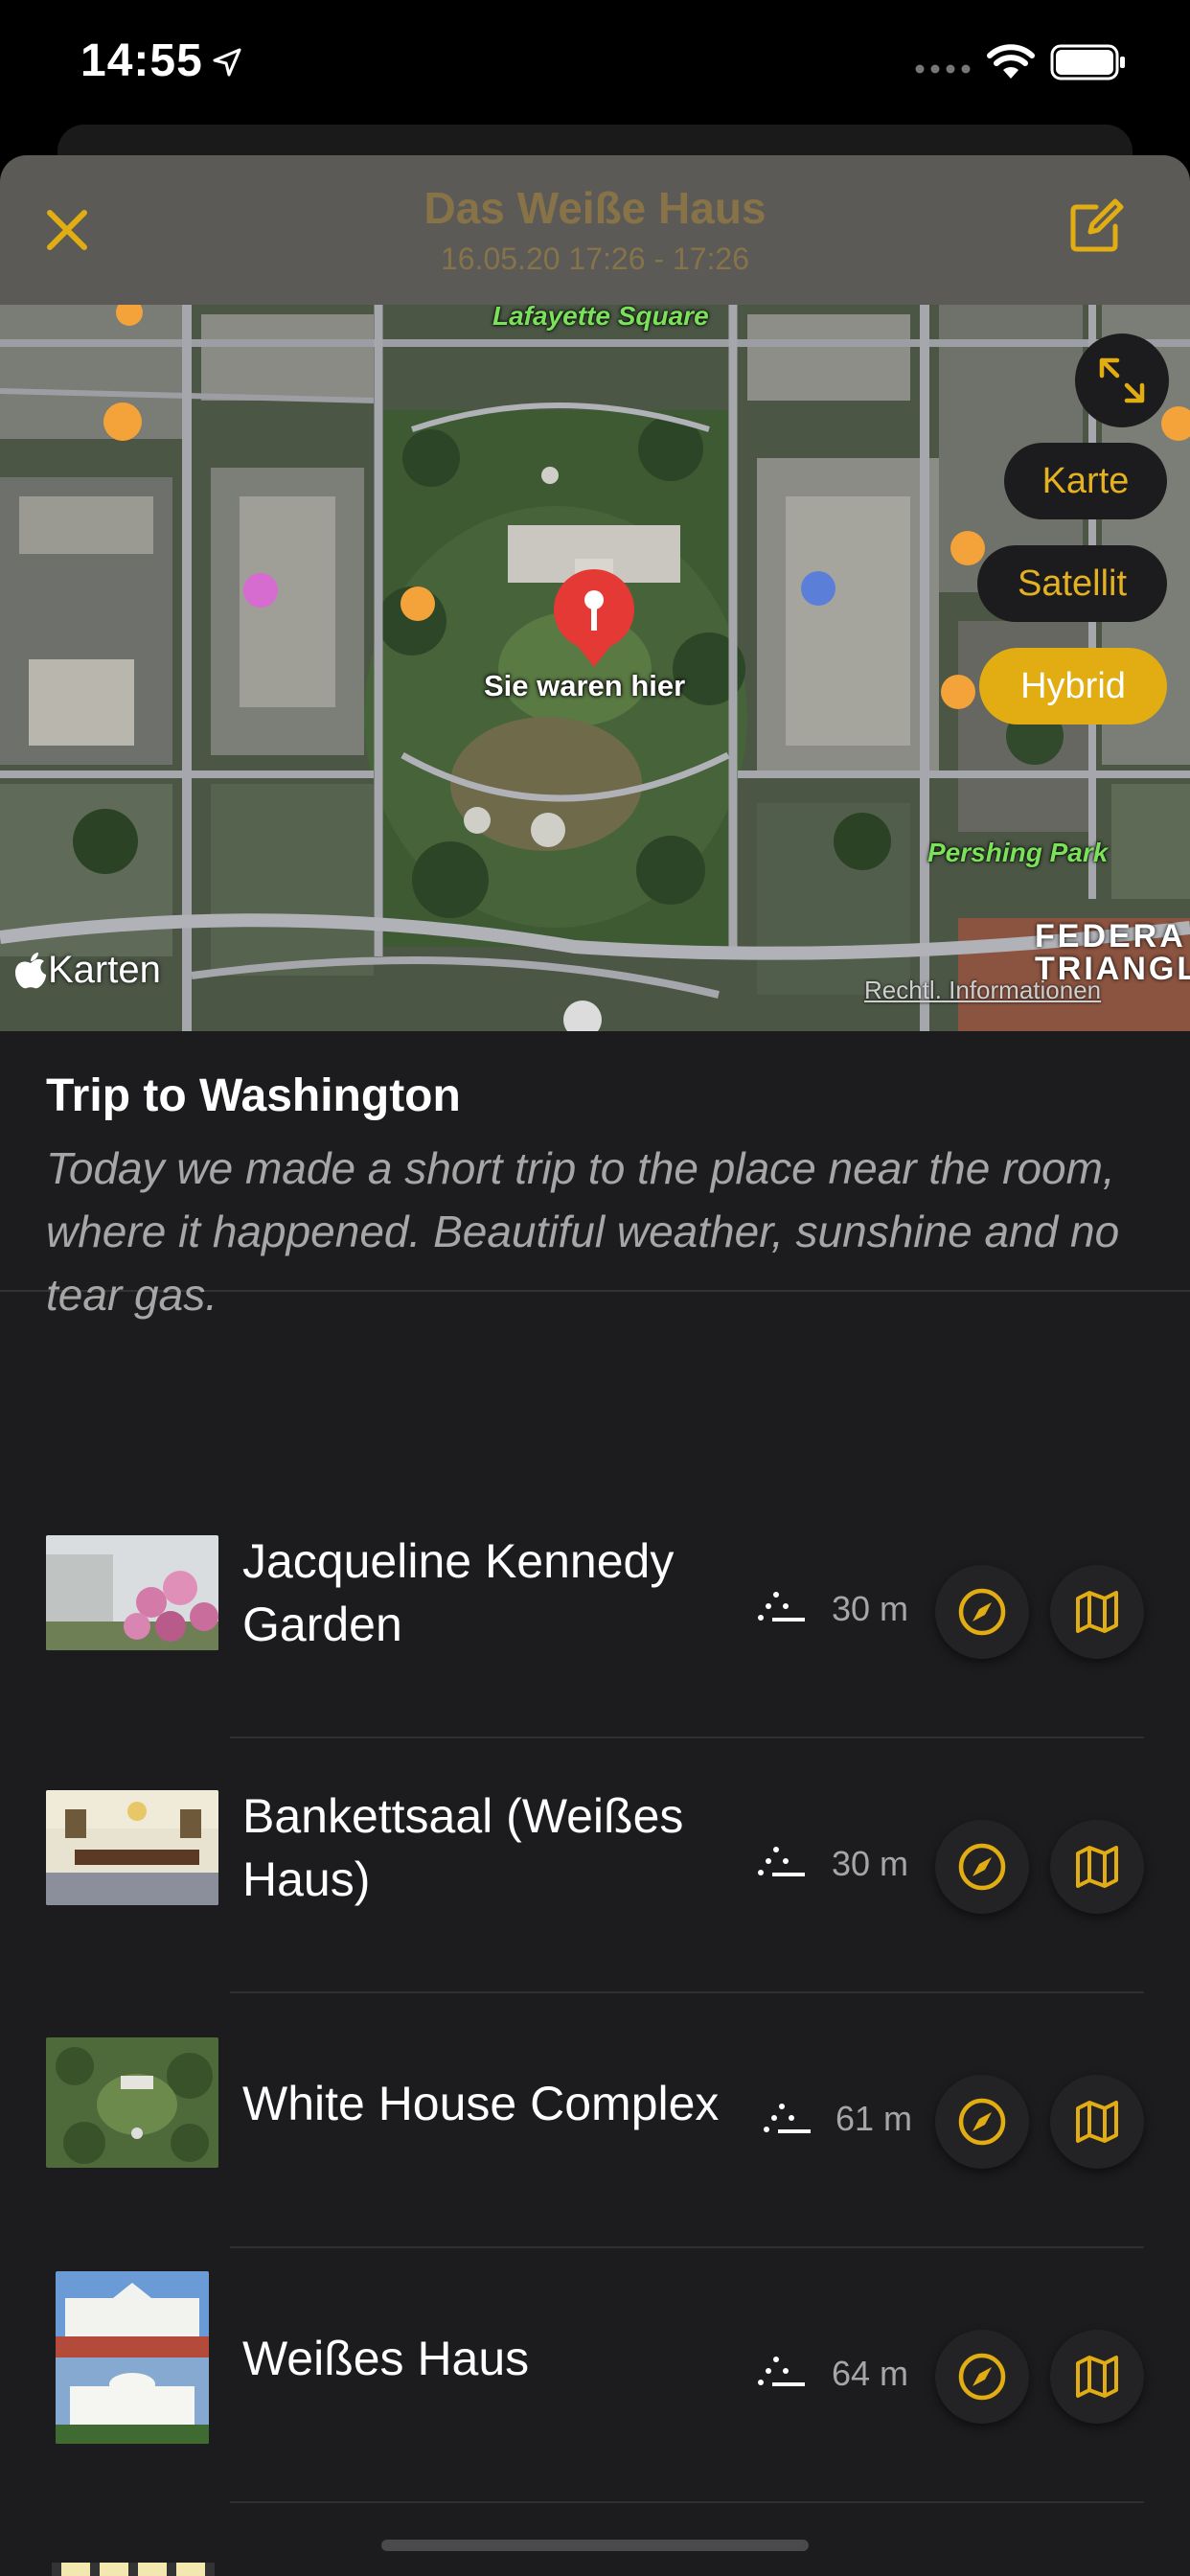 The width and height of the screenshot is (1190, 2576). I want to click on list-item: Jacqueline Kennedy Garden 30 m, so click(595, 1611).